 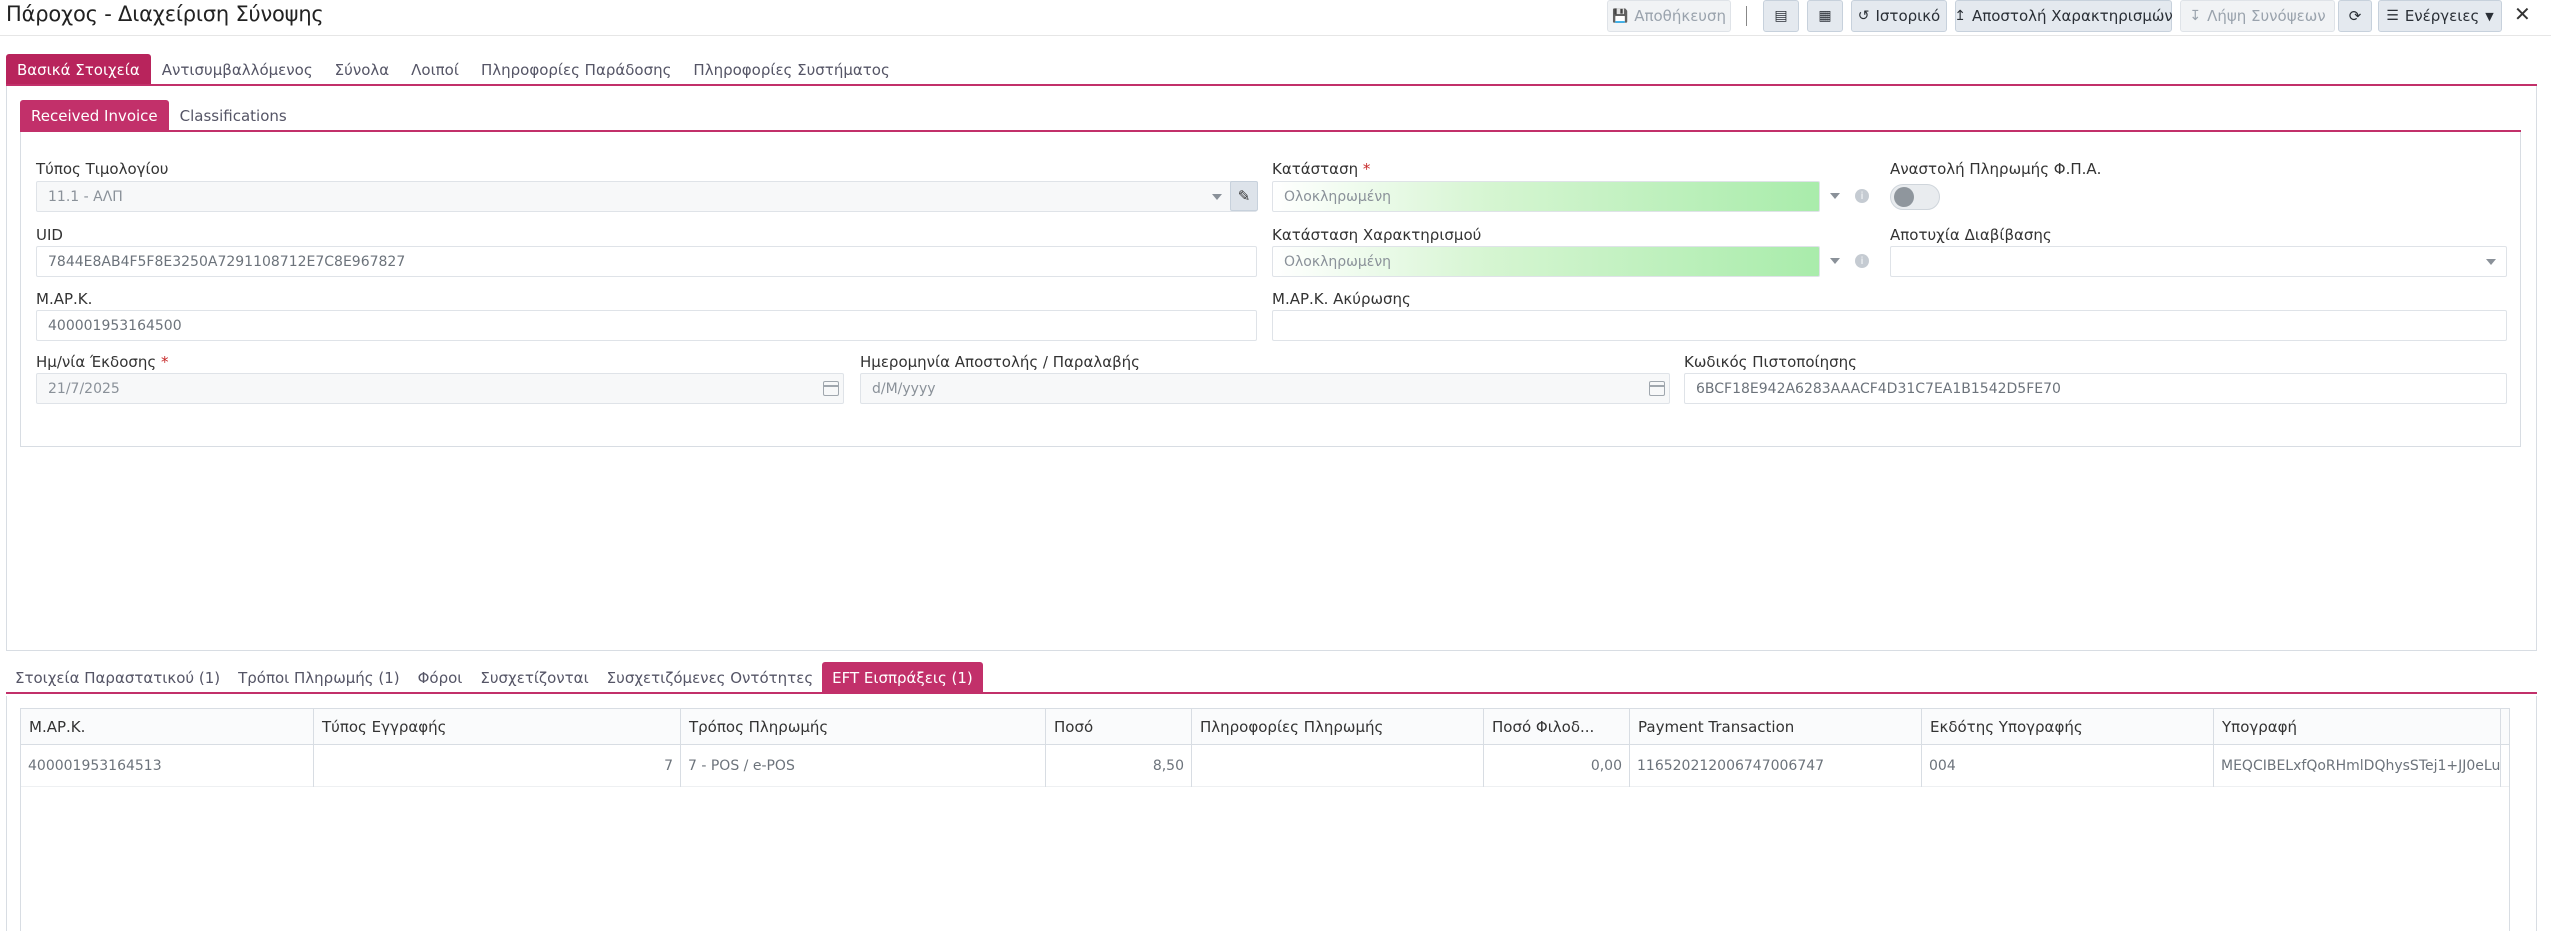 What do you see at coordinates (237, 69) in the screenshot?
I see `tab-counterparty: Αντισυμβαλλόμενος` at bounding box center [237, 69].